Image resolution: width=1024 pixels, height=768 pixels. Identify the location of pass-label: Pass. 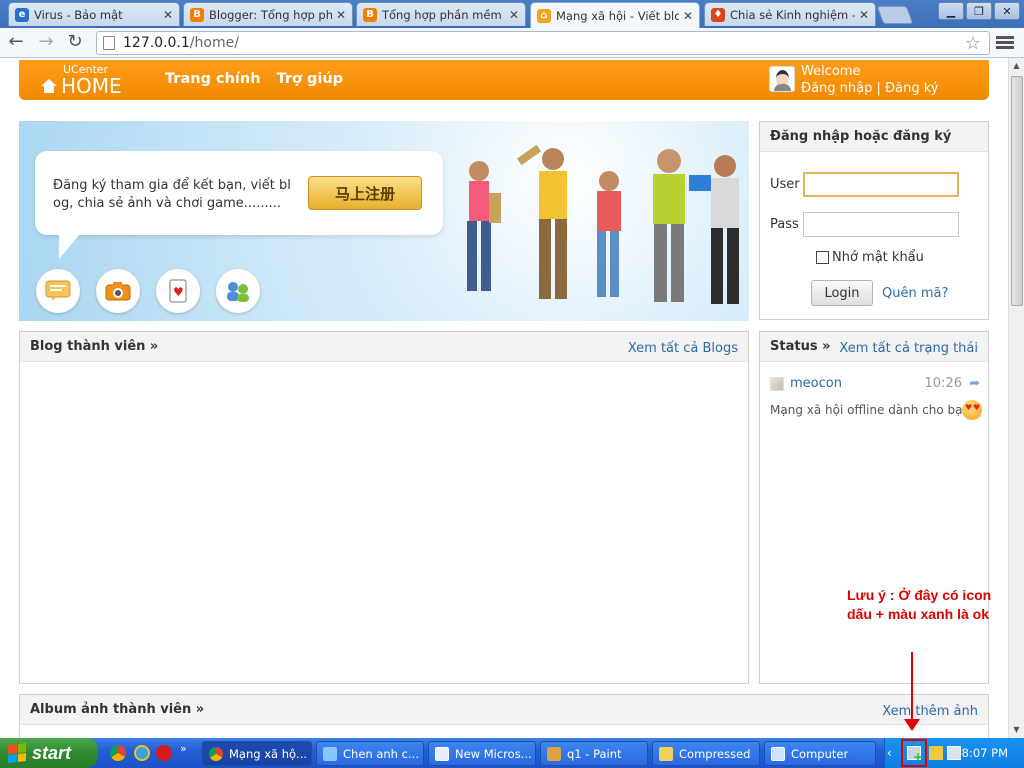
(784, 224).